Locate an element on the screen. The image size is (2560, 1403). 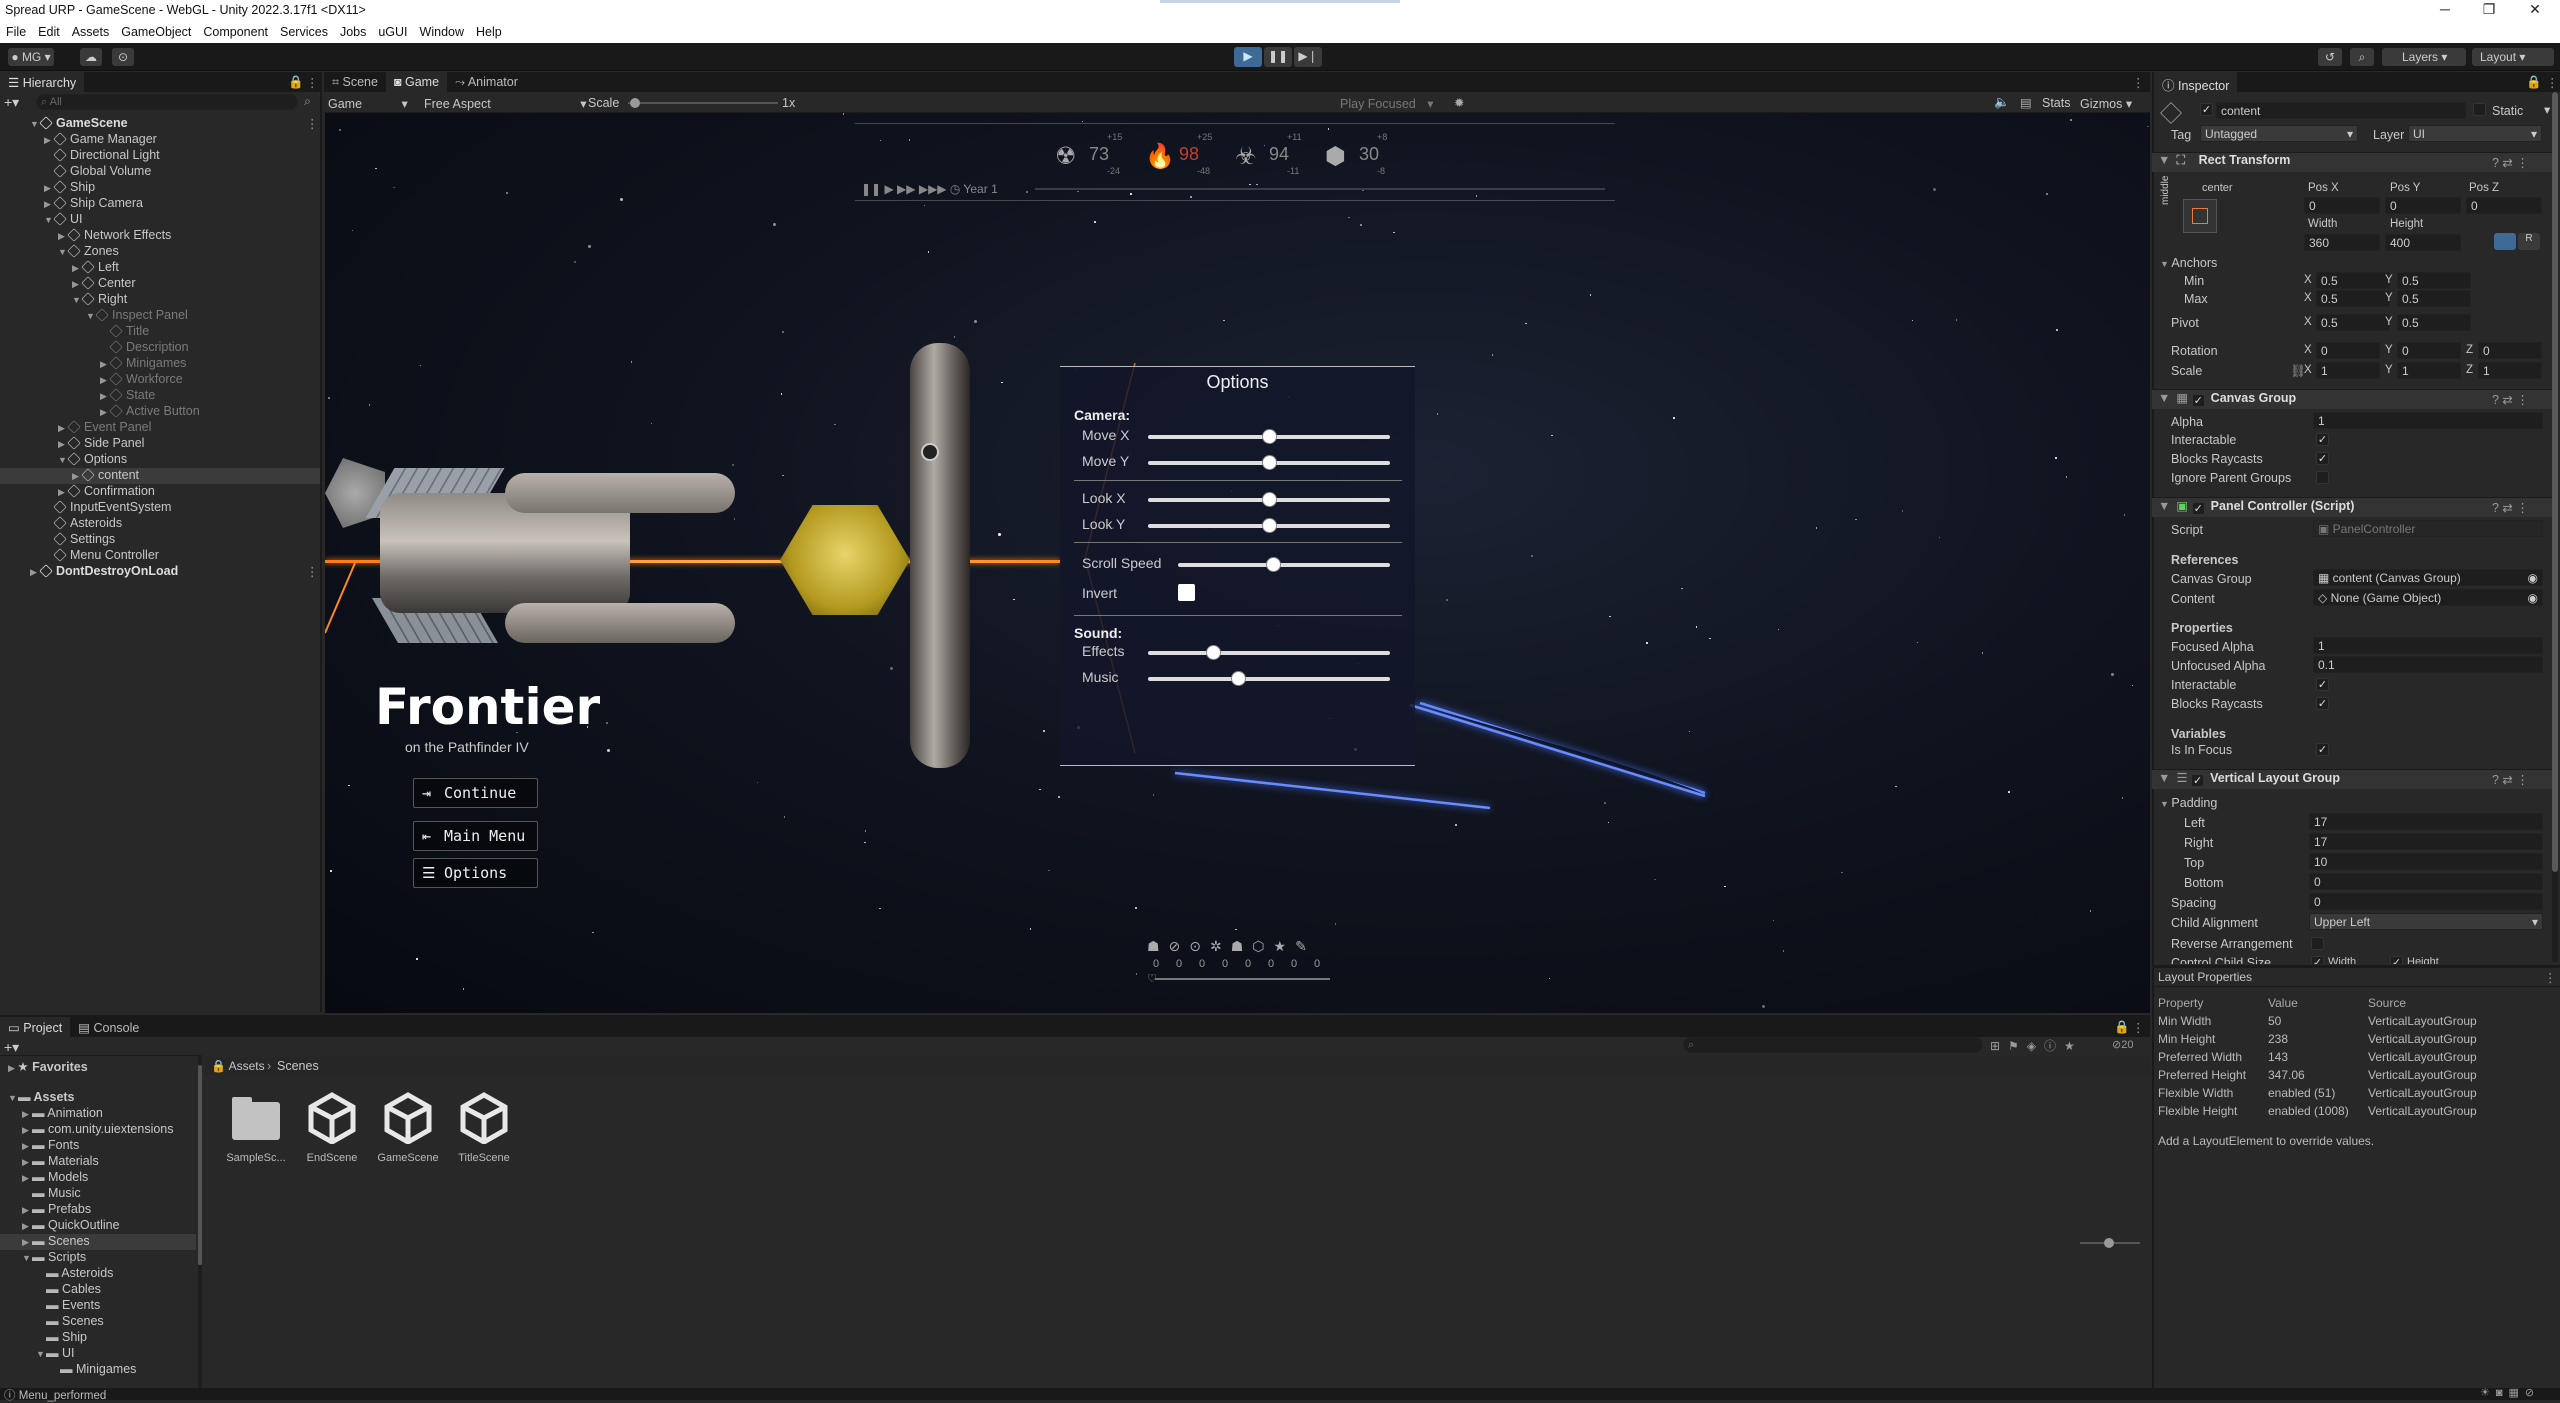
project-folder-item: ▶ ▬ com.unity.uiextensions is located at coordinates (98, 1130).